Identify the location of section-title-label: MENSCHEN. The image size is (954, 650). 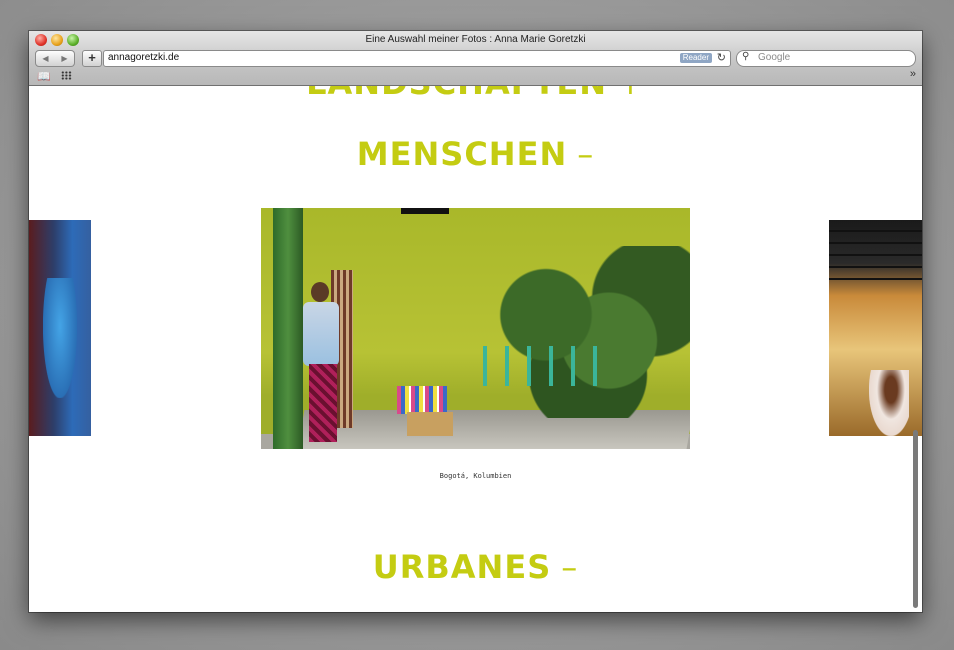
(462, 154).